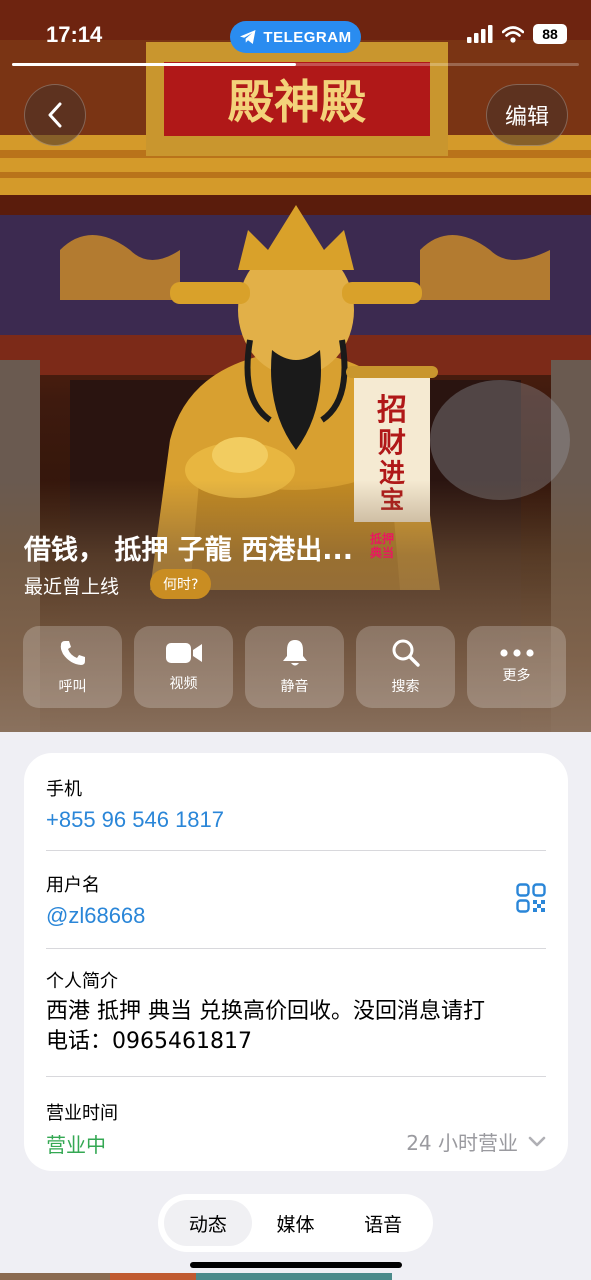 This screenshot has width=591, height=1280. Describe the element at coordinates (248, 37) in the screenshot. I see `telegram-icon` at that location.